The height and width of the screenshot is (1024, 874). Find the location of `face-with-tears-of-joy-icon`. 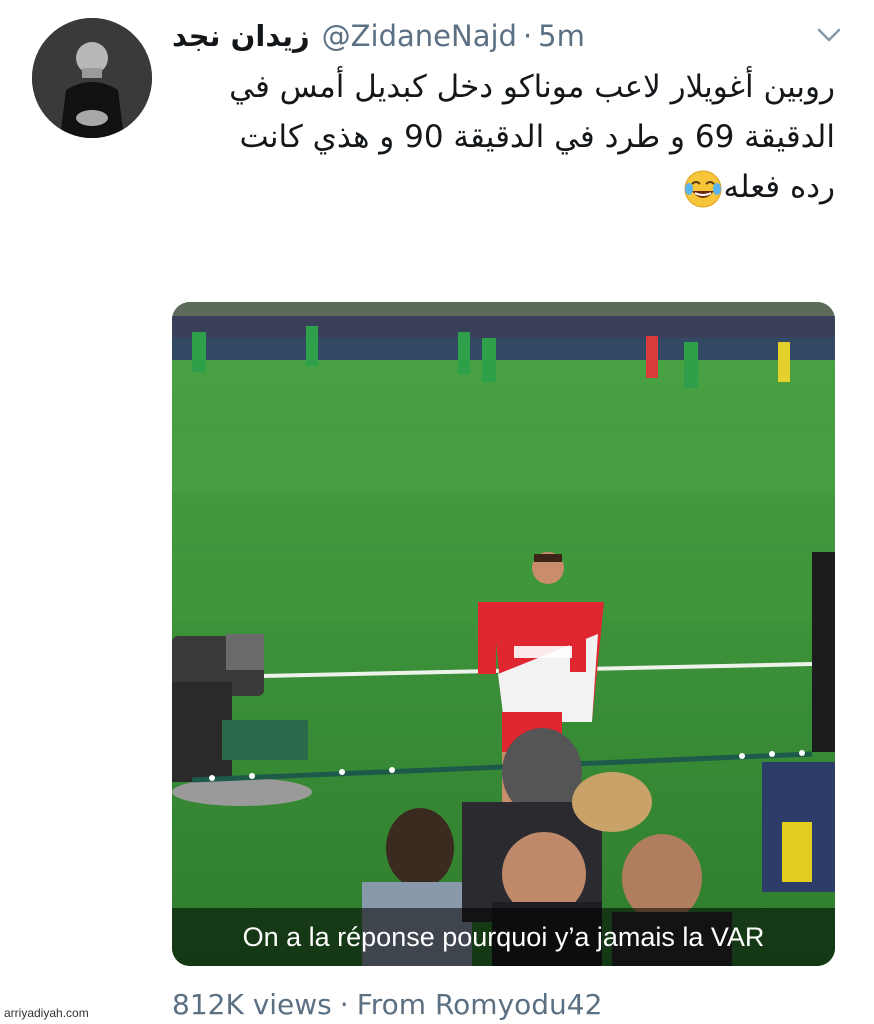

face-with-tears-of-joy-icon is located at coordinates (703, 189).